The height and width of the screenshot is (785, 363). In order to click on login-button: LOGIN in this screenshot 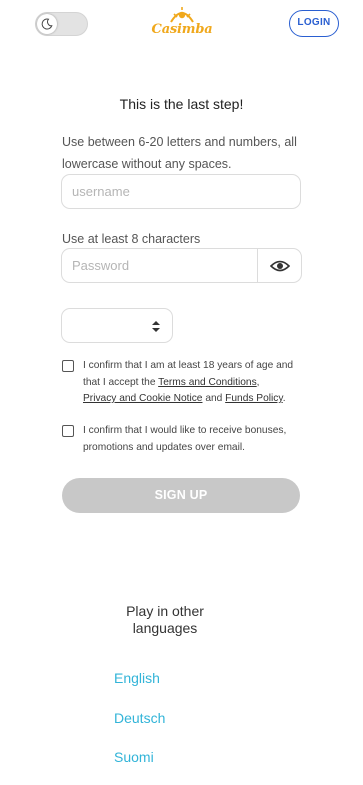, I will do `click(314, 23)`.